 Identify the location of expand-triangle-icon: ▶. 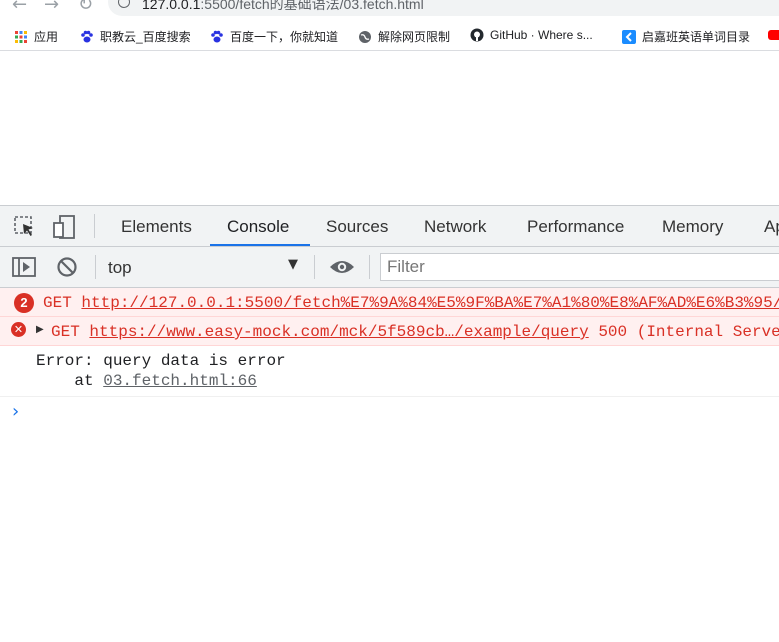
(40, 329).